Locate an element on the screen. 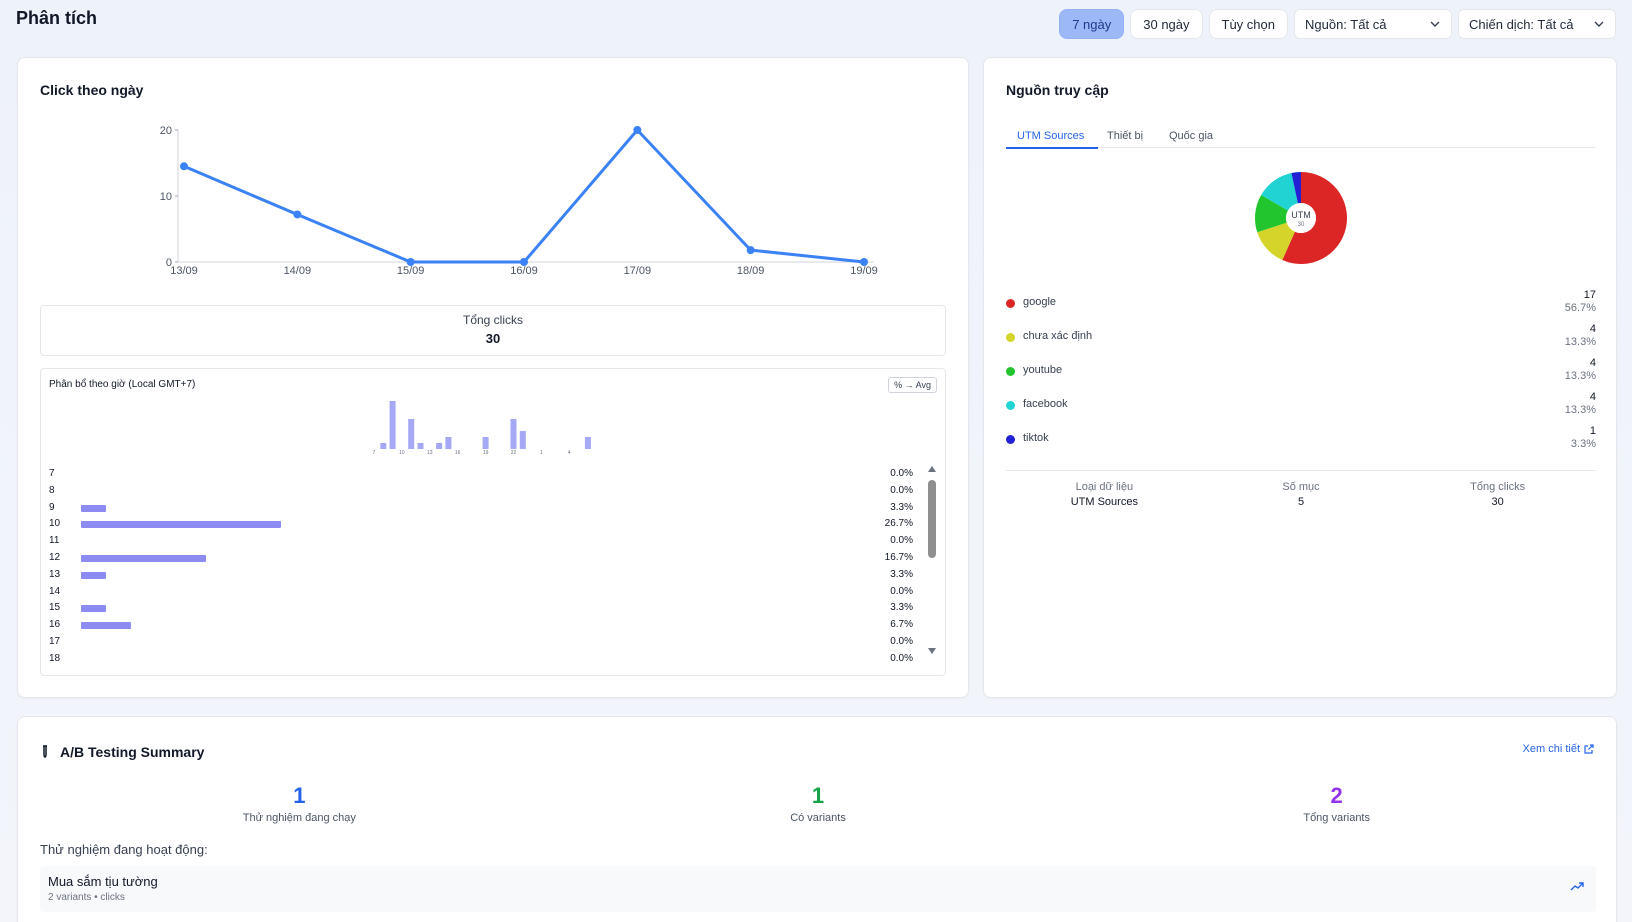  test-meta: 2 variants • clicks is located at coordinates (86, 897).